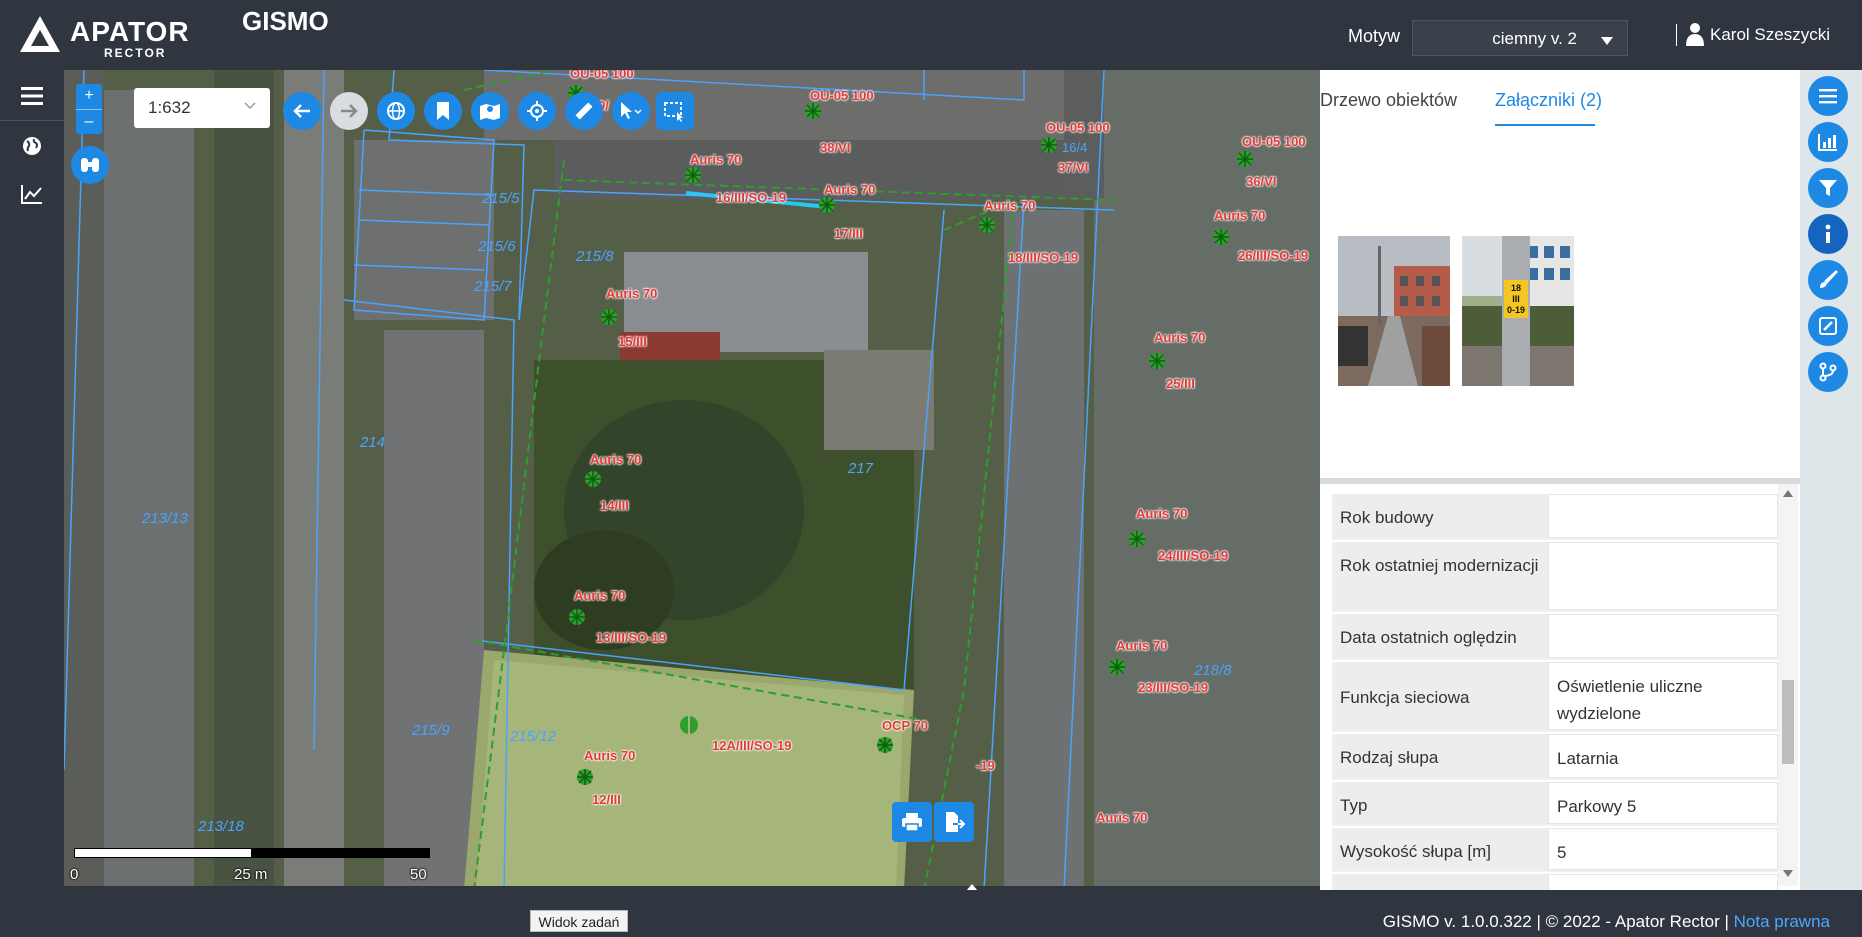 The width and height of the screenshot is (1862, 937). I want to click on zoom-control: + –, so click(89, 109).